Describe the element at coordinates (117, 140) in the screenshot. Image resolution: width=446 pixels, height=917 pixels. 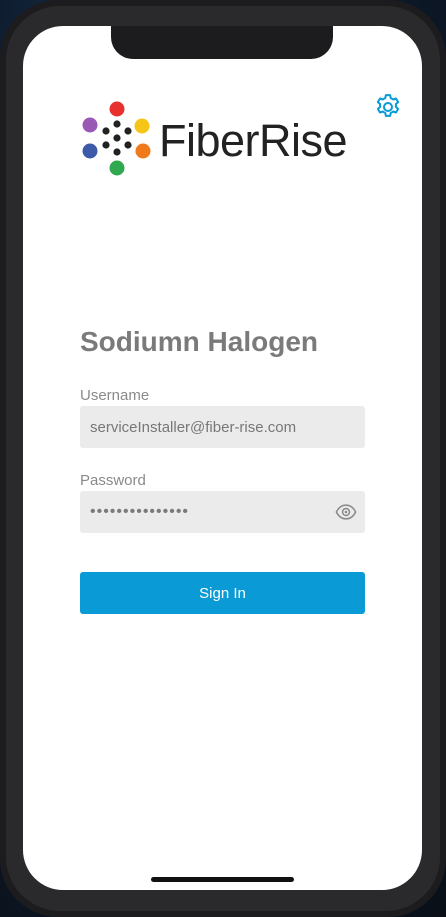
I see `logo-dots-mark` at that location.